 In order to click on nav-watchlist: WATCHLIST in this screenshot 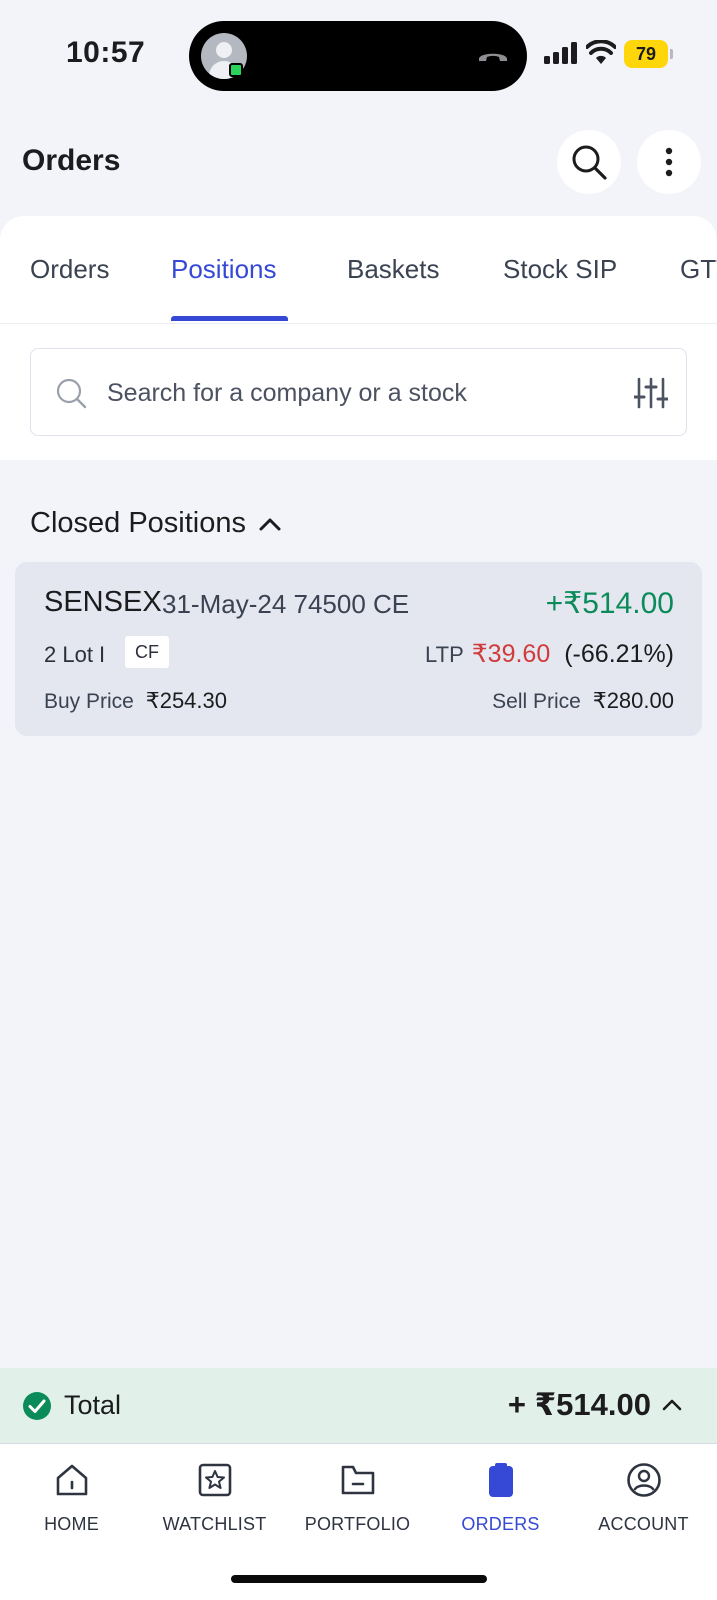, I will do `click(214, 1498)`.